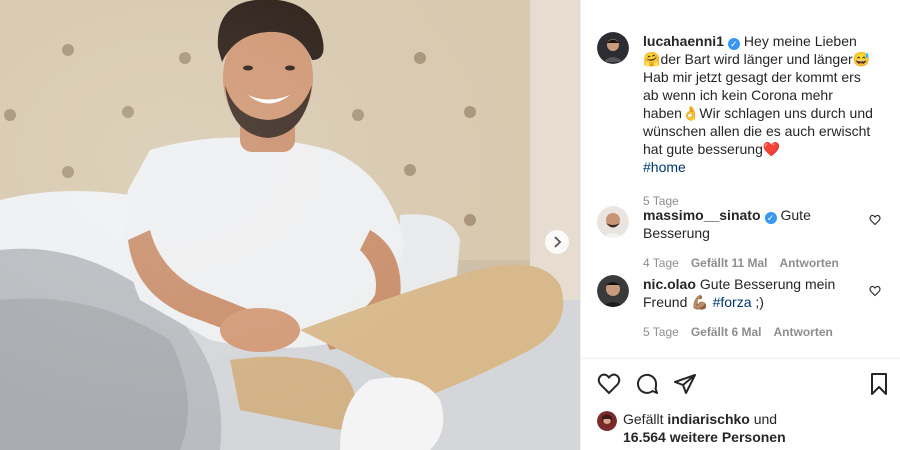 Image resolution: width=900 pixels, height=450 pixels. Describe the element at coordinates (613, 48) in the screenshot. I see `author-avatar` at that location.